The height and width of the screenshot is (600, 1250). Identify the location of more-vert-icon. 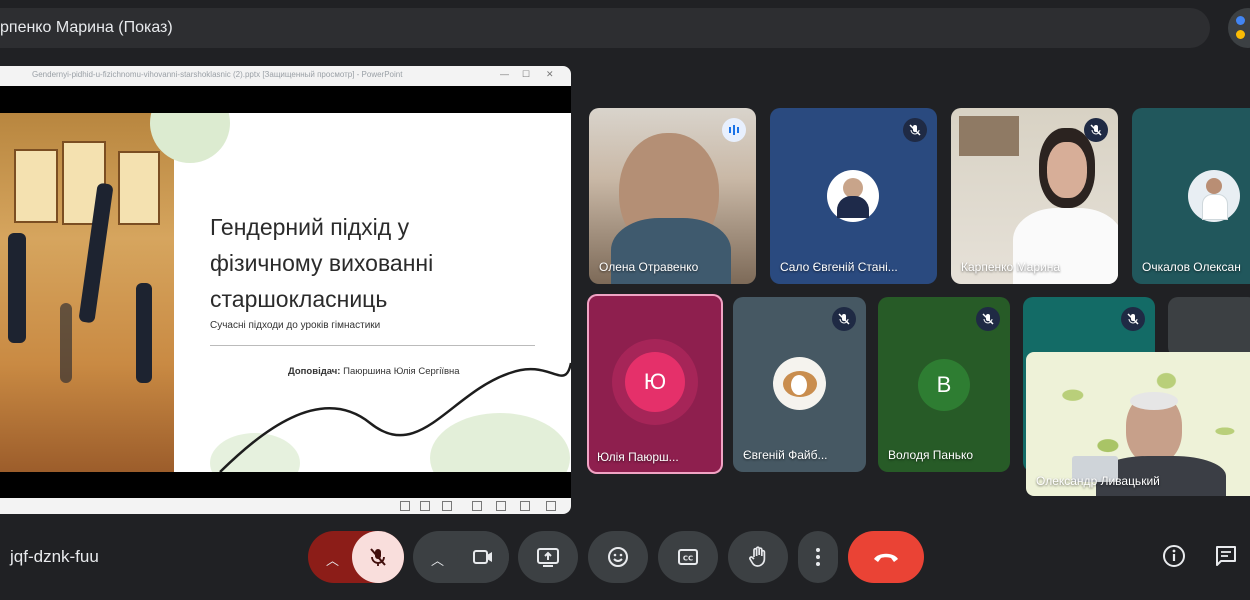
(818, 557).